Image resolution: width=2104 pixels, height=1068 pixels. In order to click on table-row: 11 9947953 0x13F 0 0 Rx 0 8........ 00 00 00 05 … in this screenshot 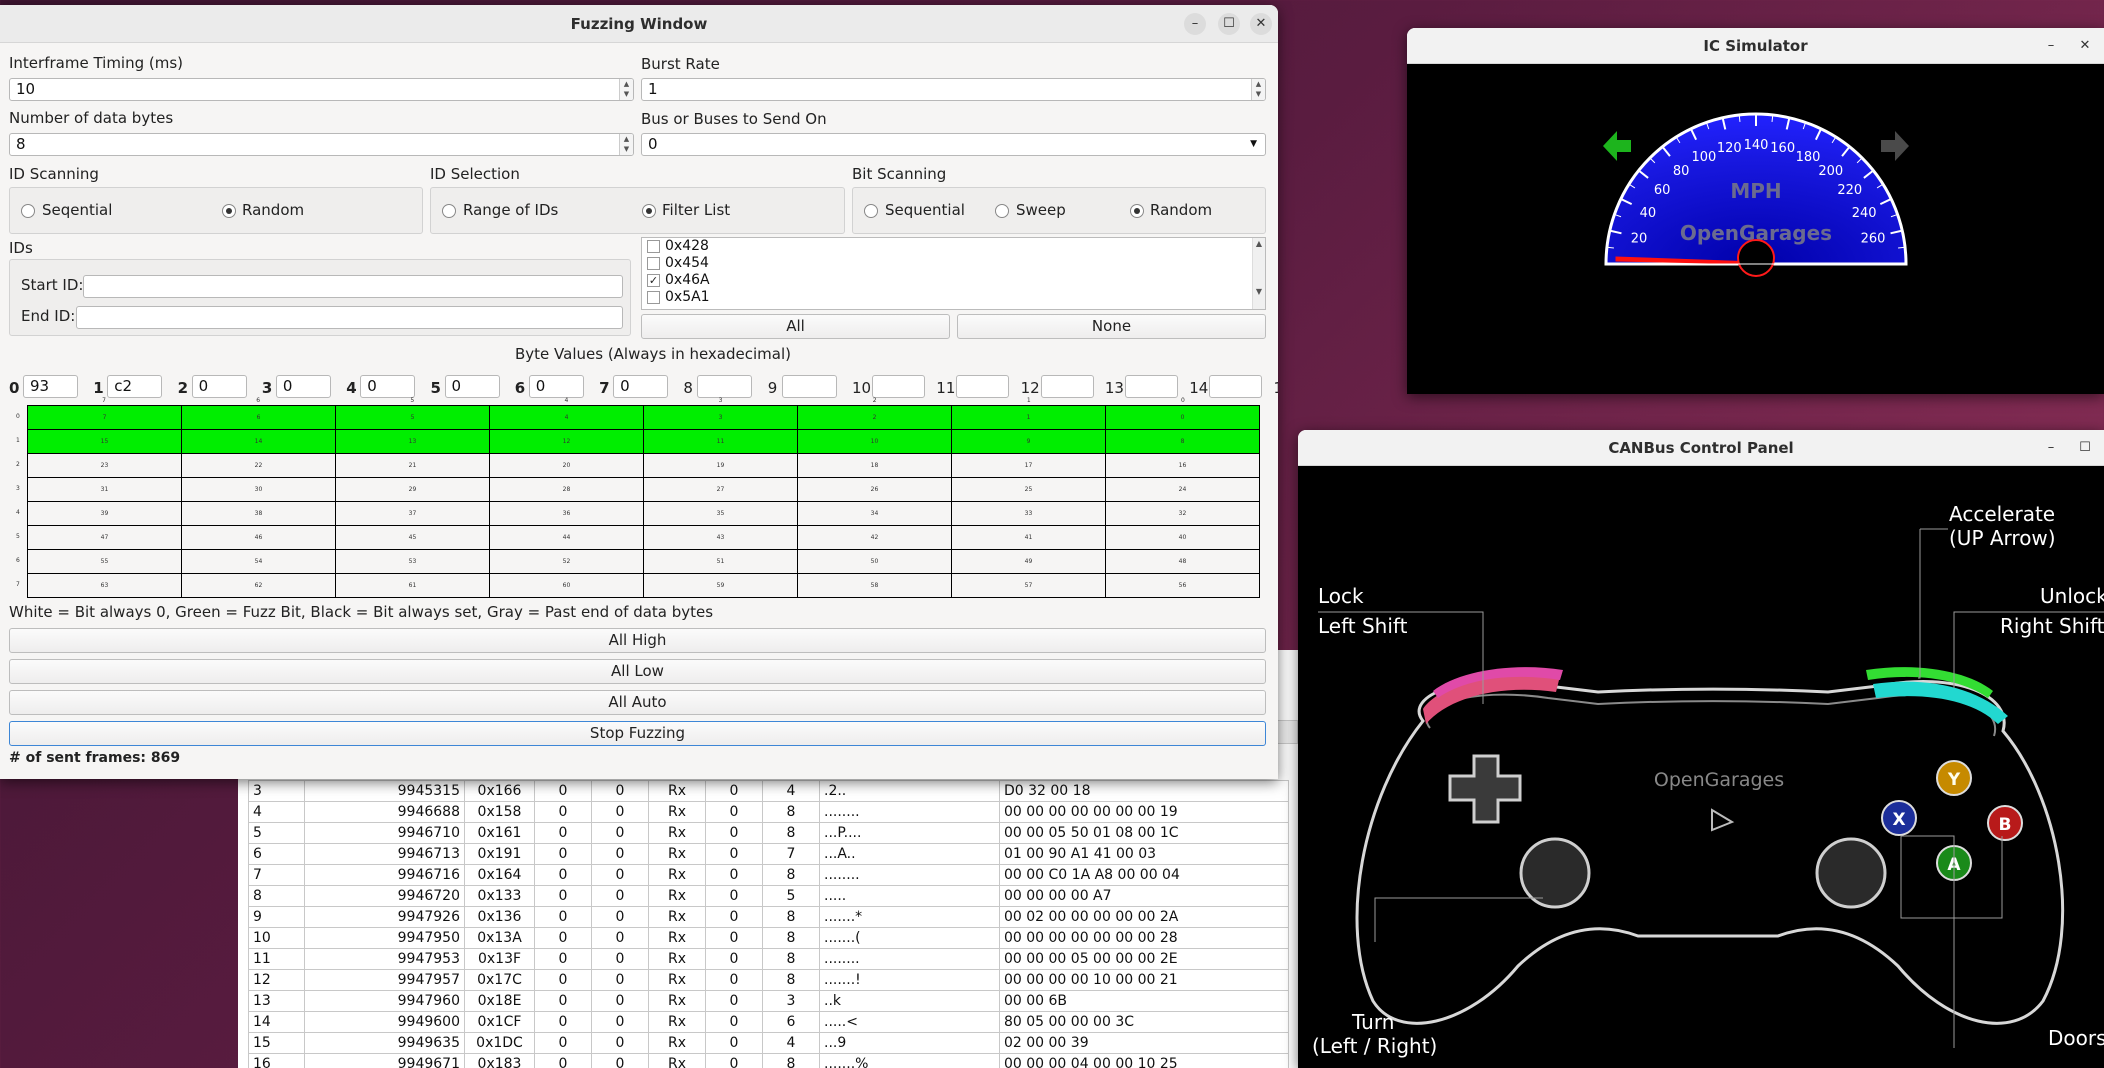, I will do `click(768, 959)`.